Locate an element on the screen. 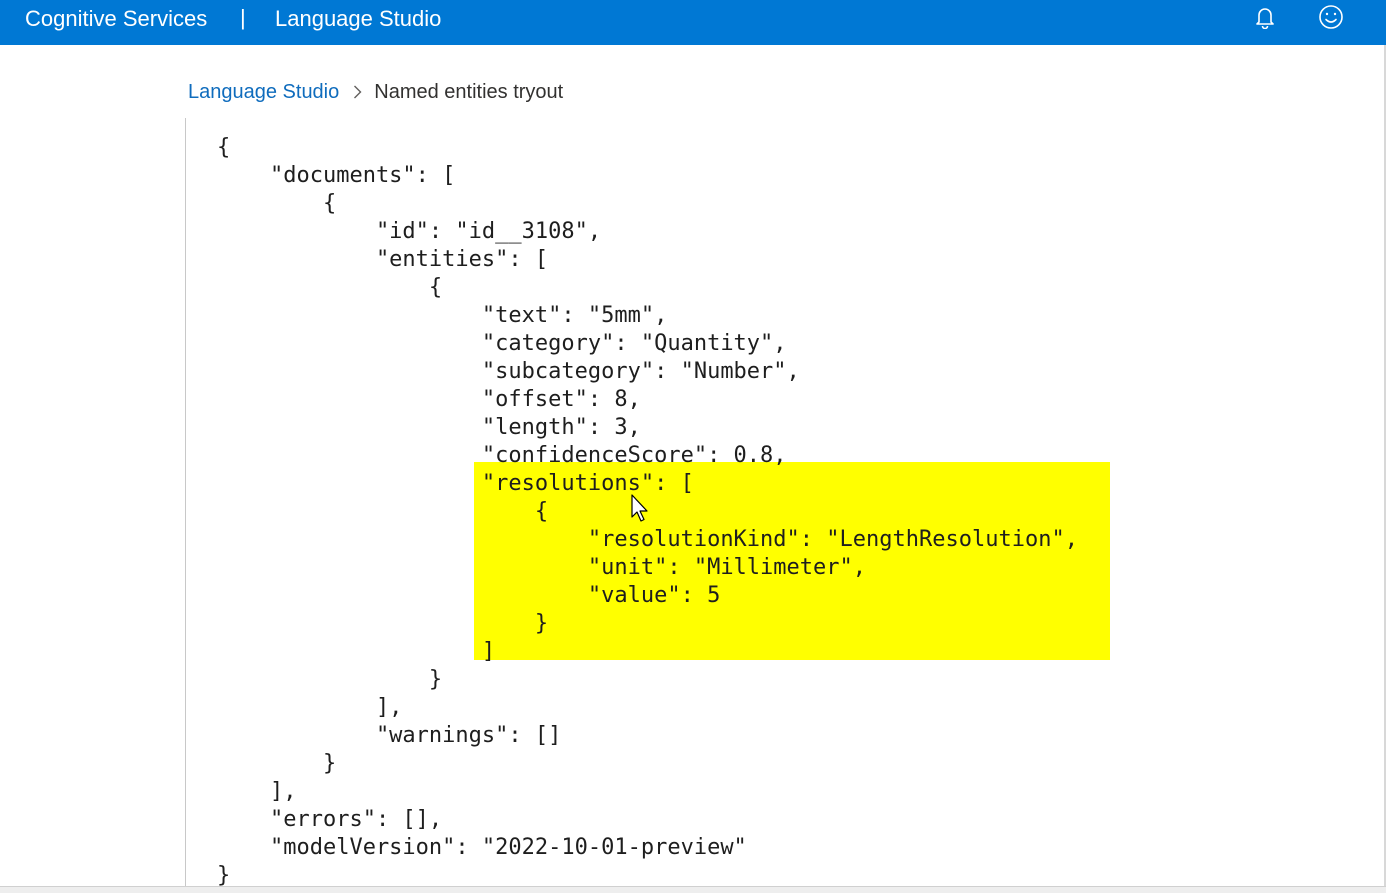 This screenshot has width=1386, height=893. notifications-button is located at coordinates (1265, 19).